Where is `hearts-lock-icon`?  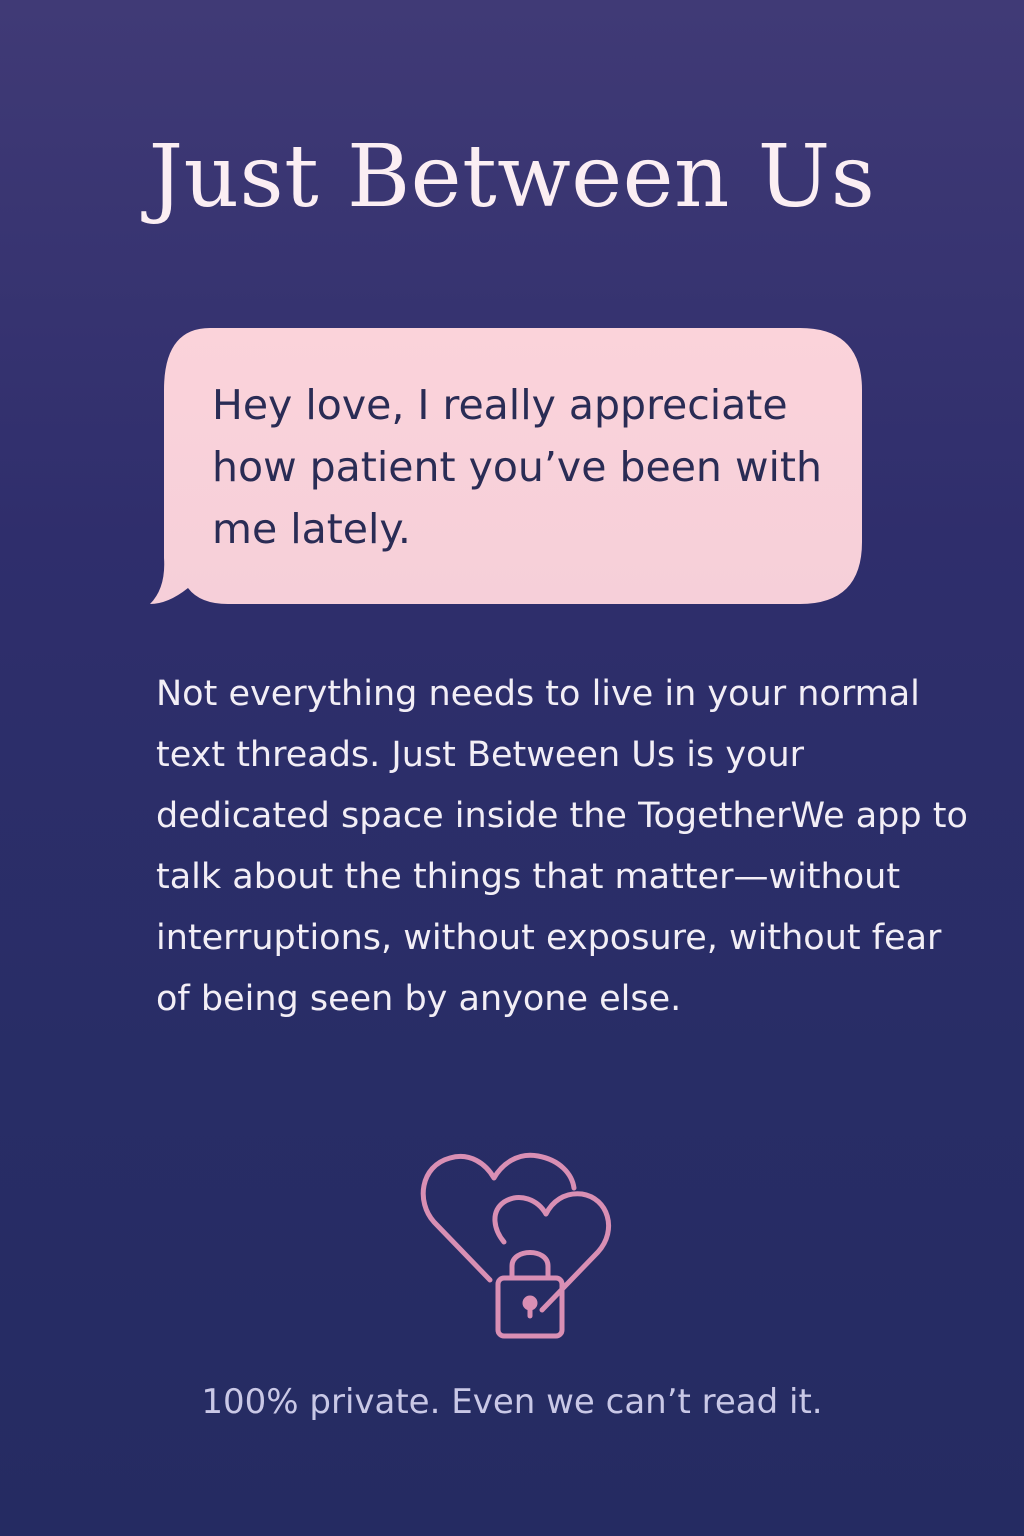 hearts-lock-icon is located at coordinates (530, 1245).